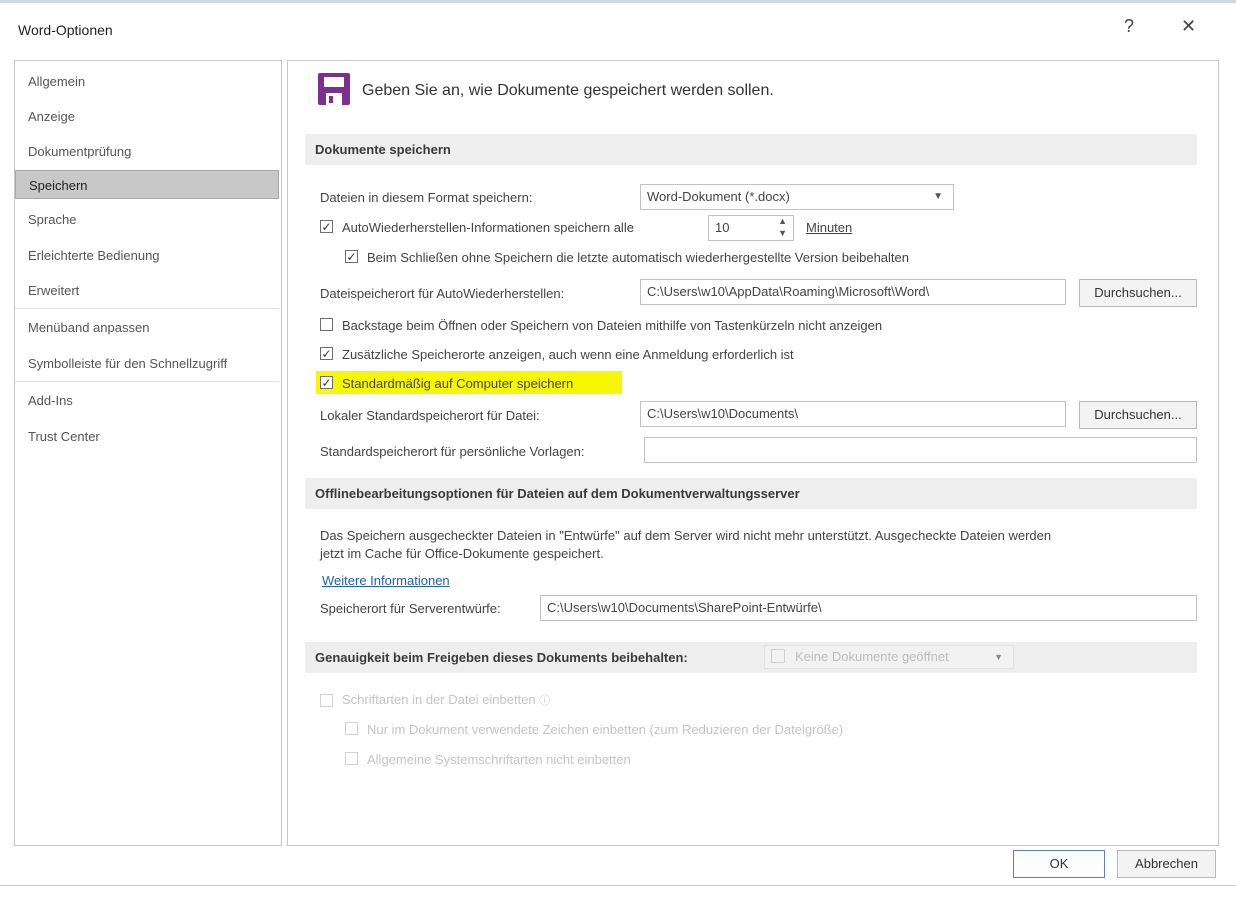 The width and height of the screenshot is (1236, 899). I want to click on backstage-checkbox, so click(326, 324).